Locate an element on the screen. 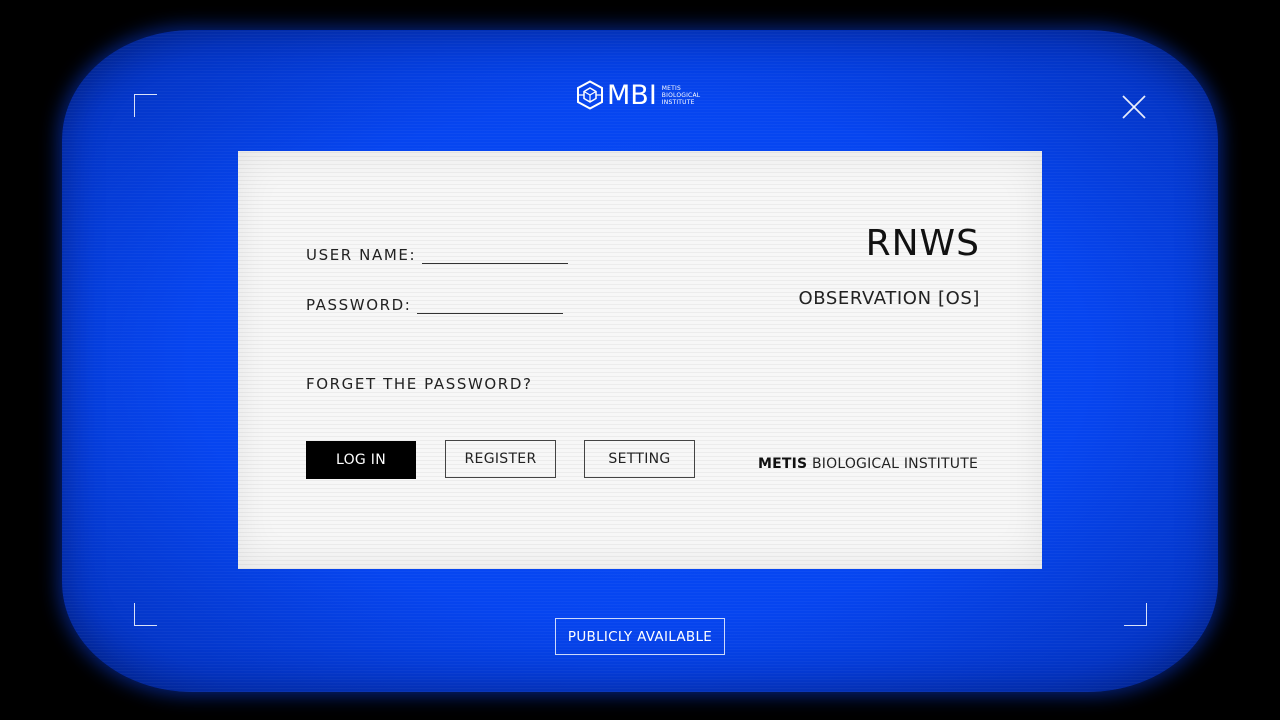 This screenshot has width=1280, height=720. hexagon-cube-icon is located at coordinates (590, 95).